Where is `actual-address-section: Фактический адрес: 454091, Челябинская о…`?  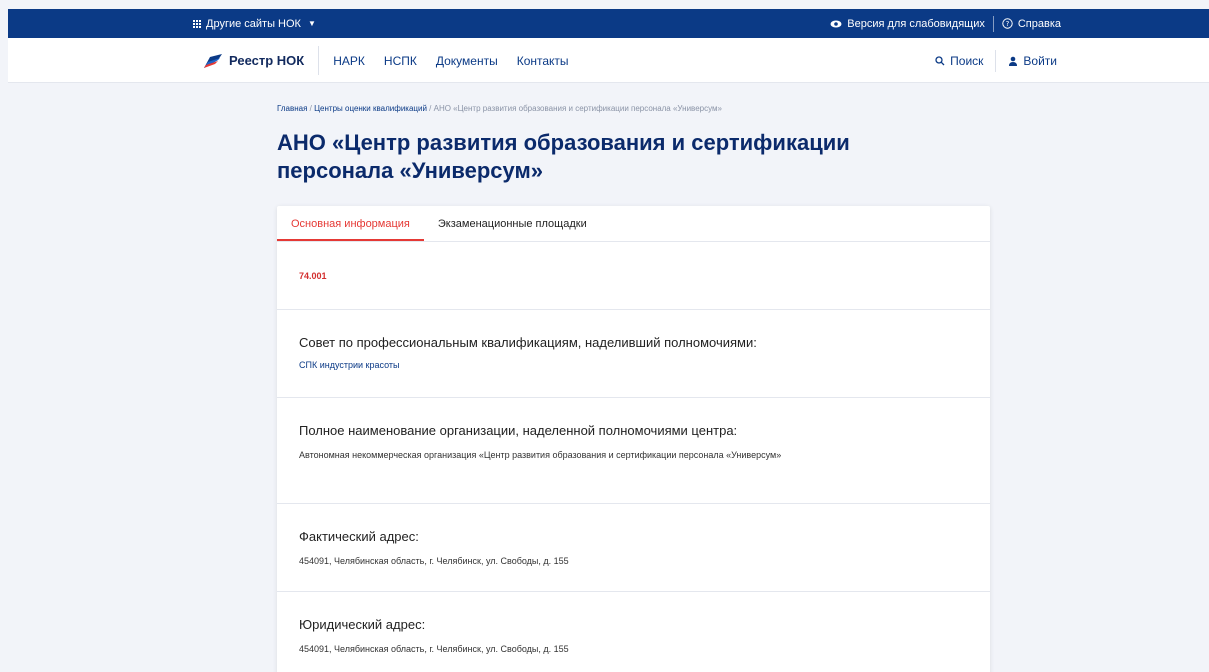 actual-address-section: Фактический адрес: 454091, Челябинская о… is located at coordinates (633, 548).